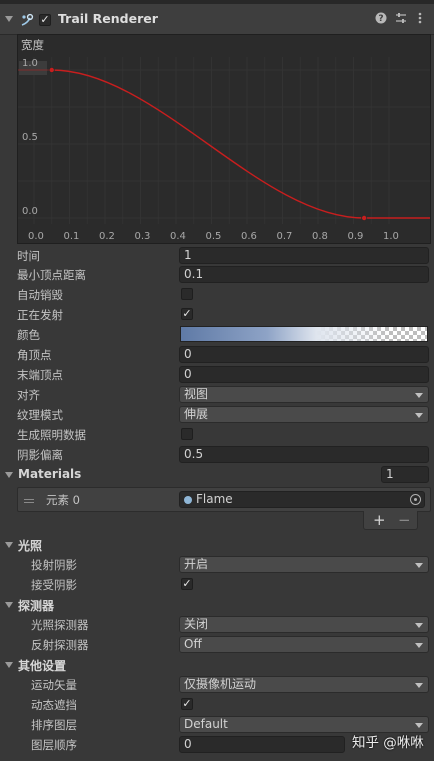  I want to click on drag-handle-icon, so click(29, 499).